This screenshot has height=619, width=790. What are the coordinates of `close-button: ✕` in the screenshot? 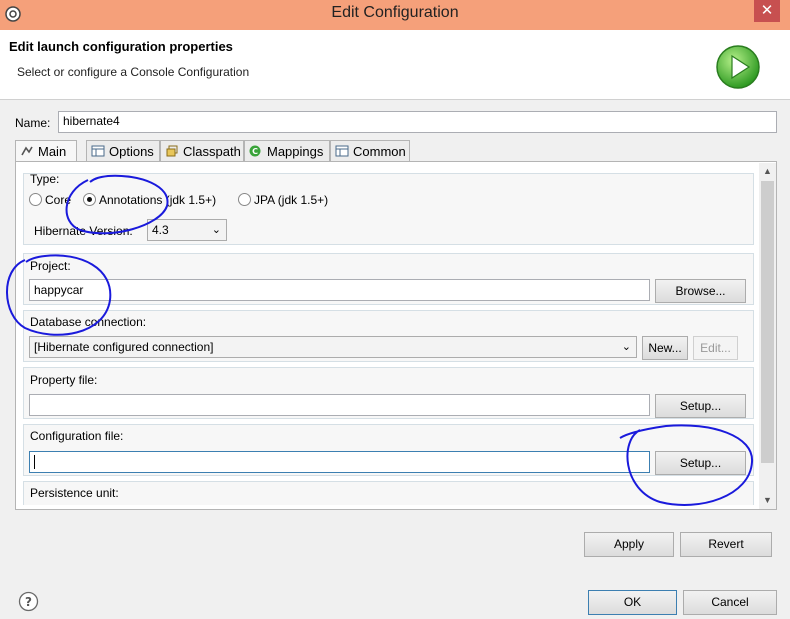 It's located at (767, 11).